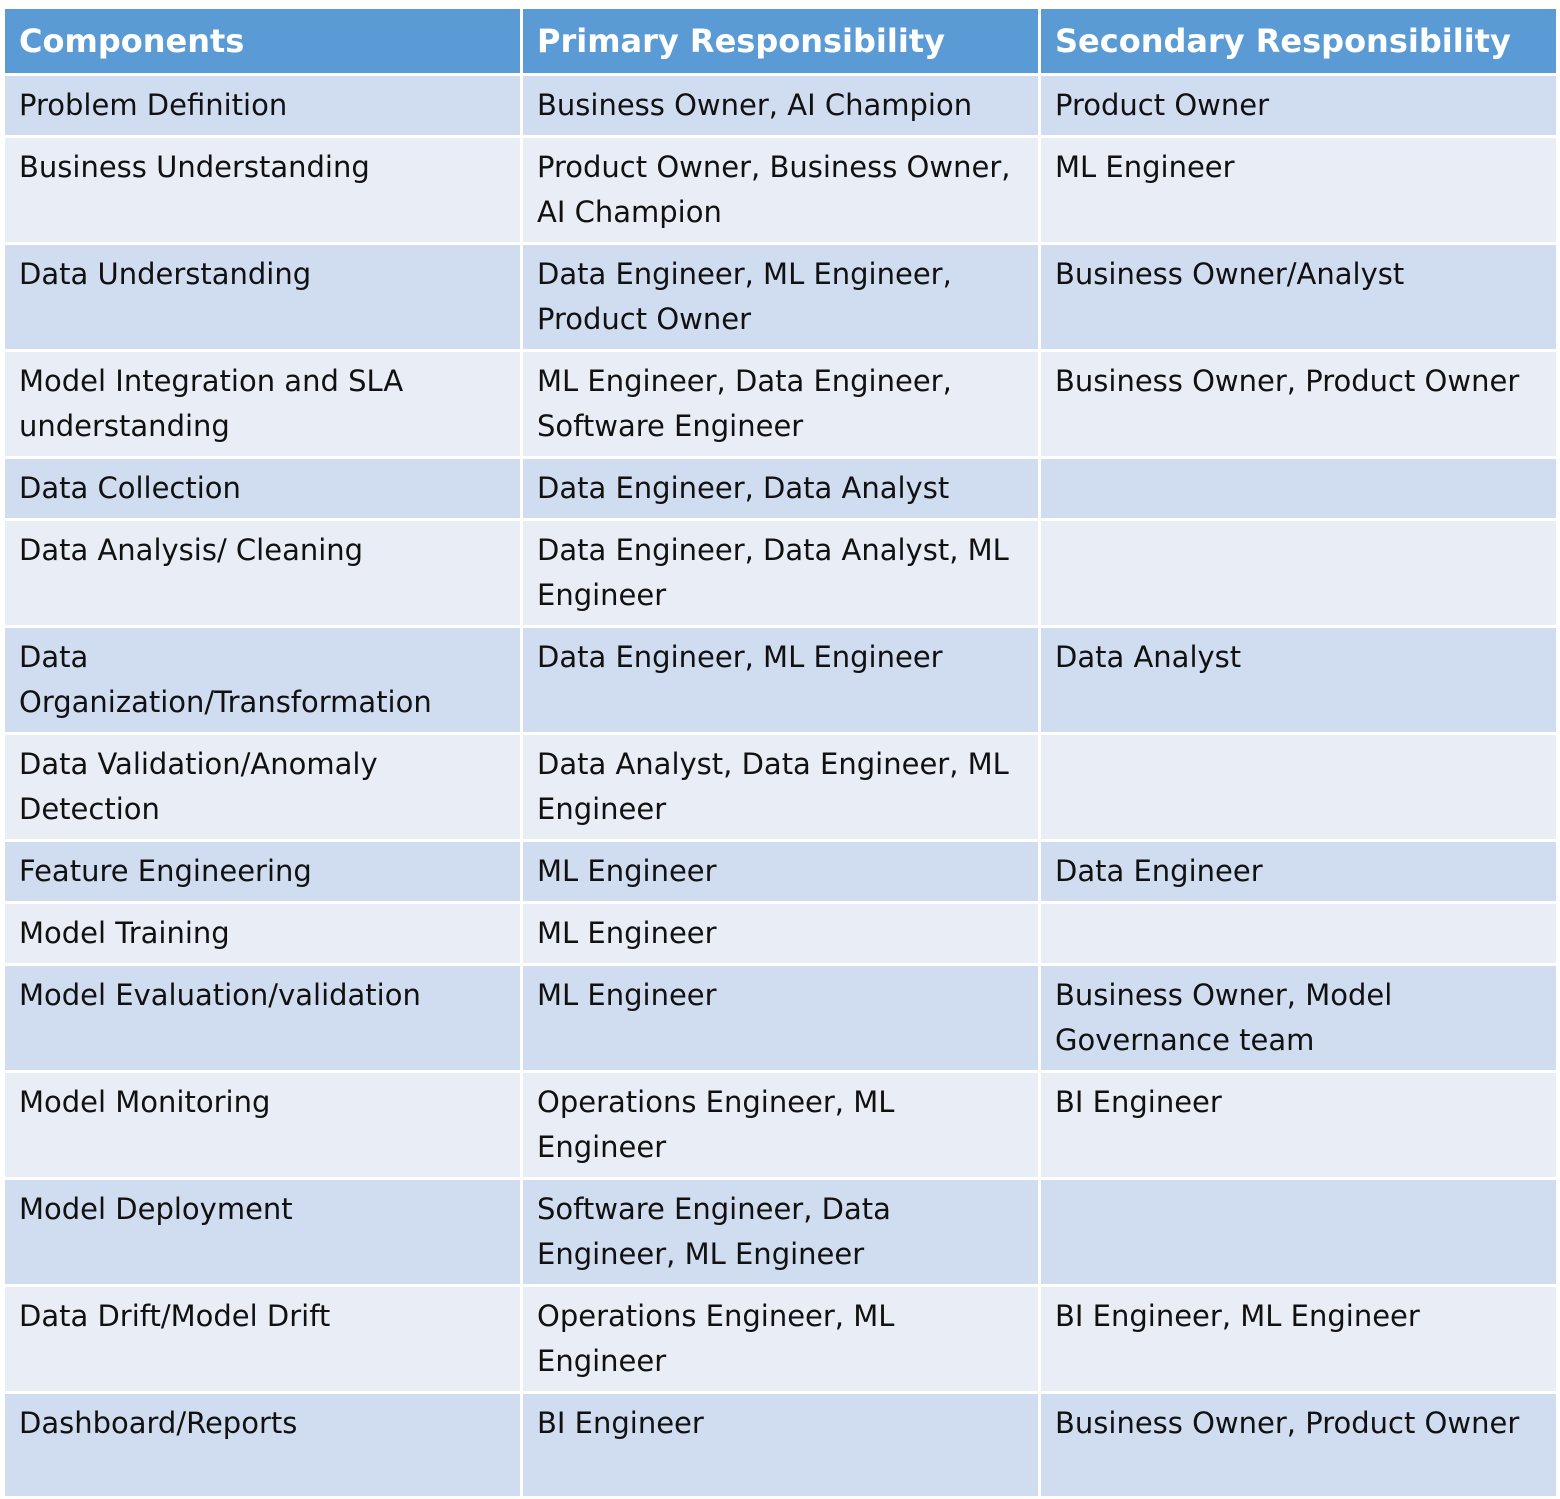 This screenshot has height=1499, width=1560. What do you see at coordinates (262, 933) in the screenshot?
I see `cell-component: Model Training` at bounding box center [262, 933].